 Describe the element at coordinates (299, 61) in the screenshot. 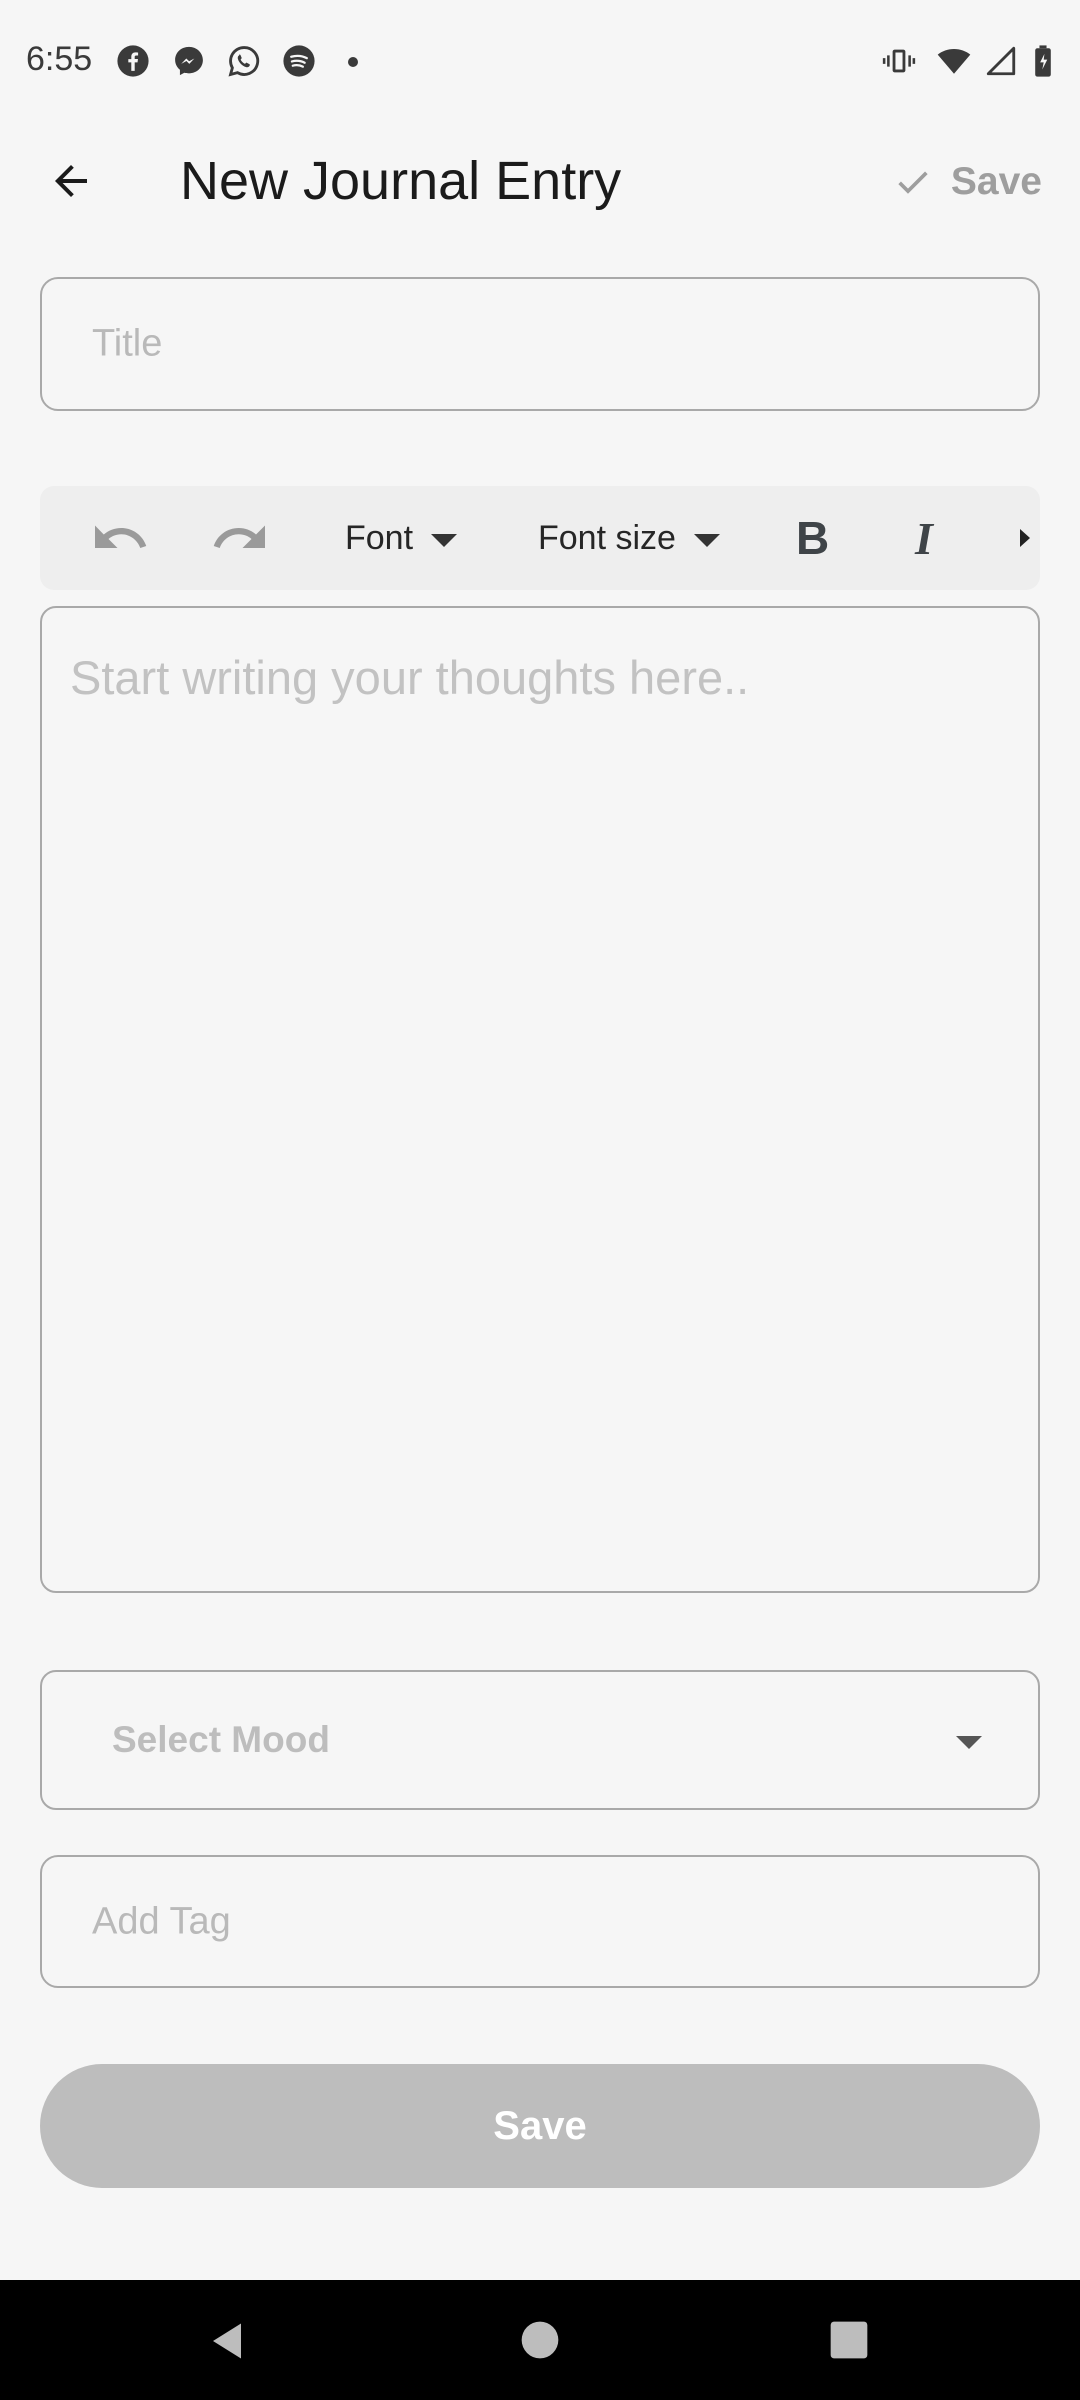

I see `spotify-icon` at that location.